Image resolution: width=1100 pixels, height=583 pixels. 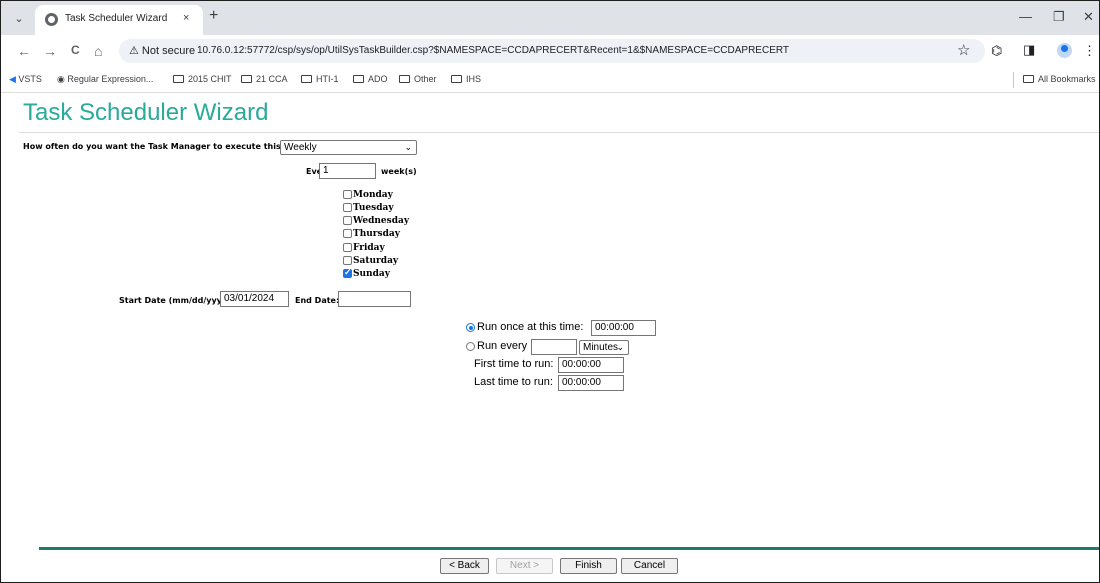 I want to click on bookmark-vsts: ◀ VSTS, so click(x=25, y=79).